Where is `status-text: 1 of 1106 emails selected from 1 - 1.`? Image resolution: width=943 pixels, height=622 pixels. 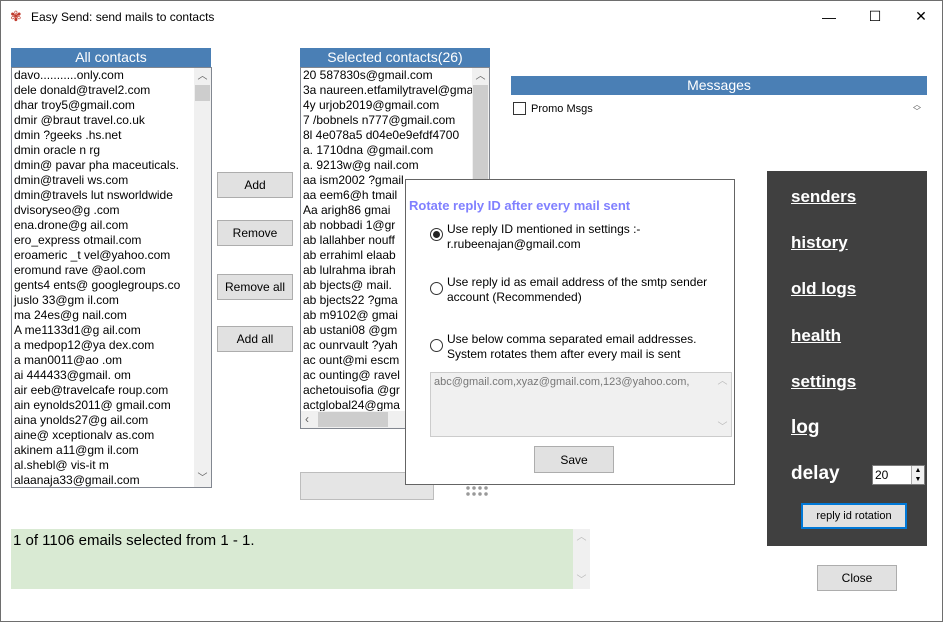
status-text: 1 of 1106 emails selected from 1 - 1. is located at coordinates (134, 540).